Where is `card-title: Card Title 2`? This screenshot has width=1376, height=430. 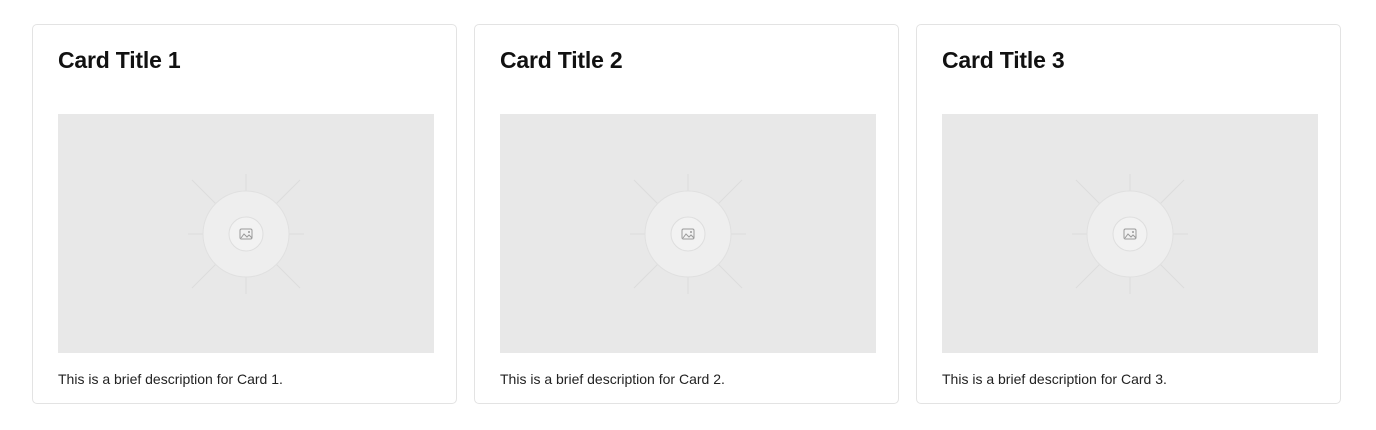
card-title: Card Title 2 is located at coordinates (561, 60).